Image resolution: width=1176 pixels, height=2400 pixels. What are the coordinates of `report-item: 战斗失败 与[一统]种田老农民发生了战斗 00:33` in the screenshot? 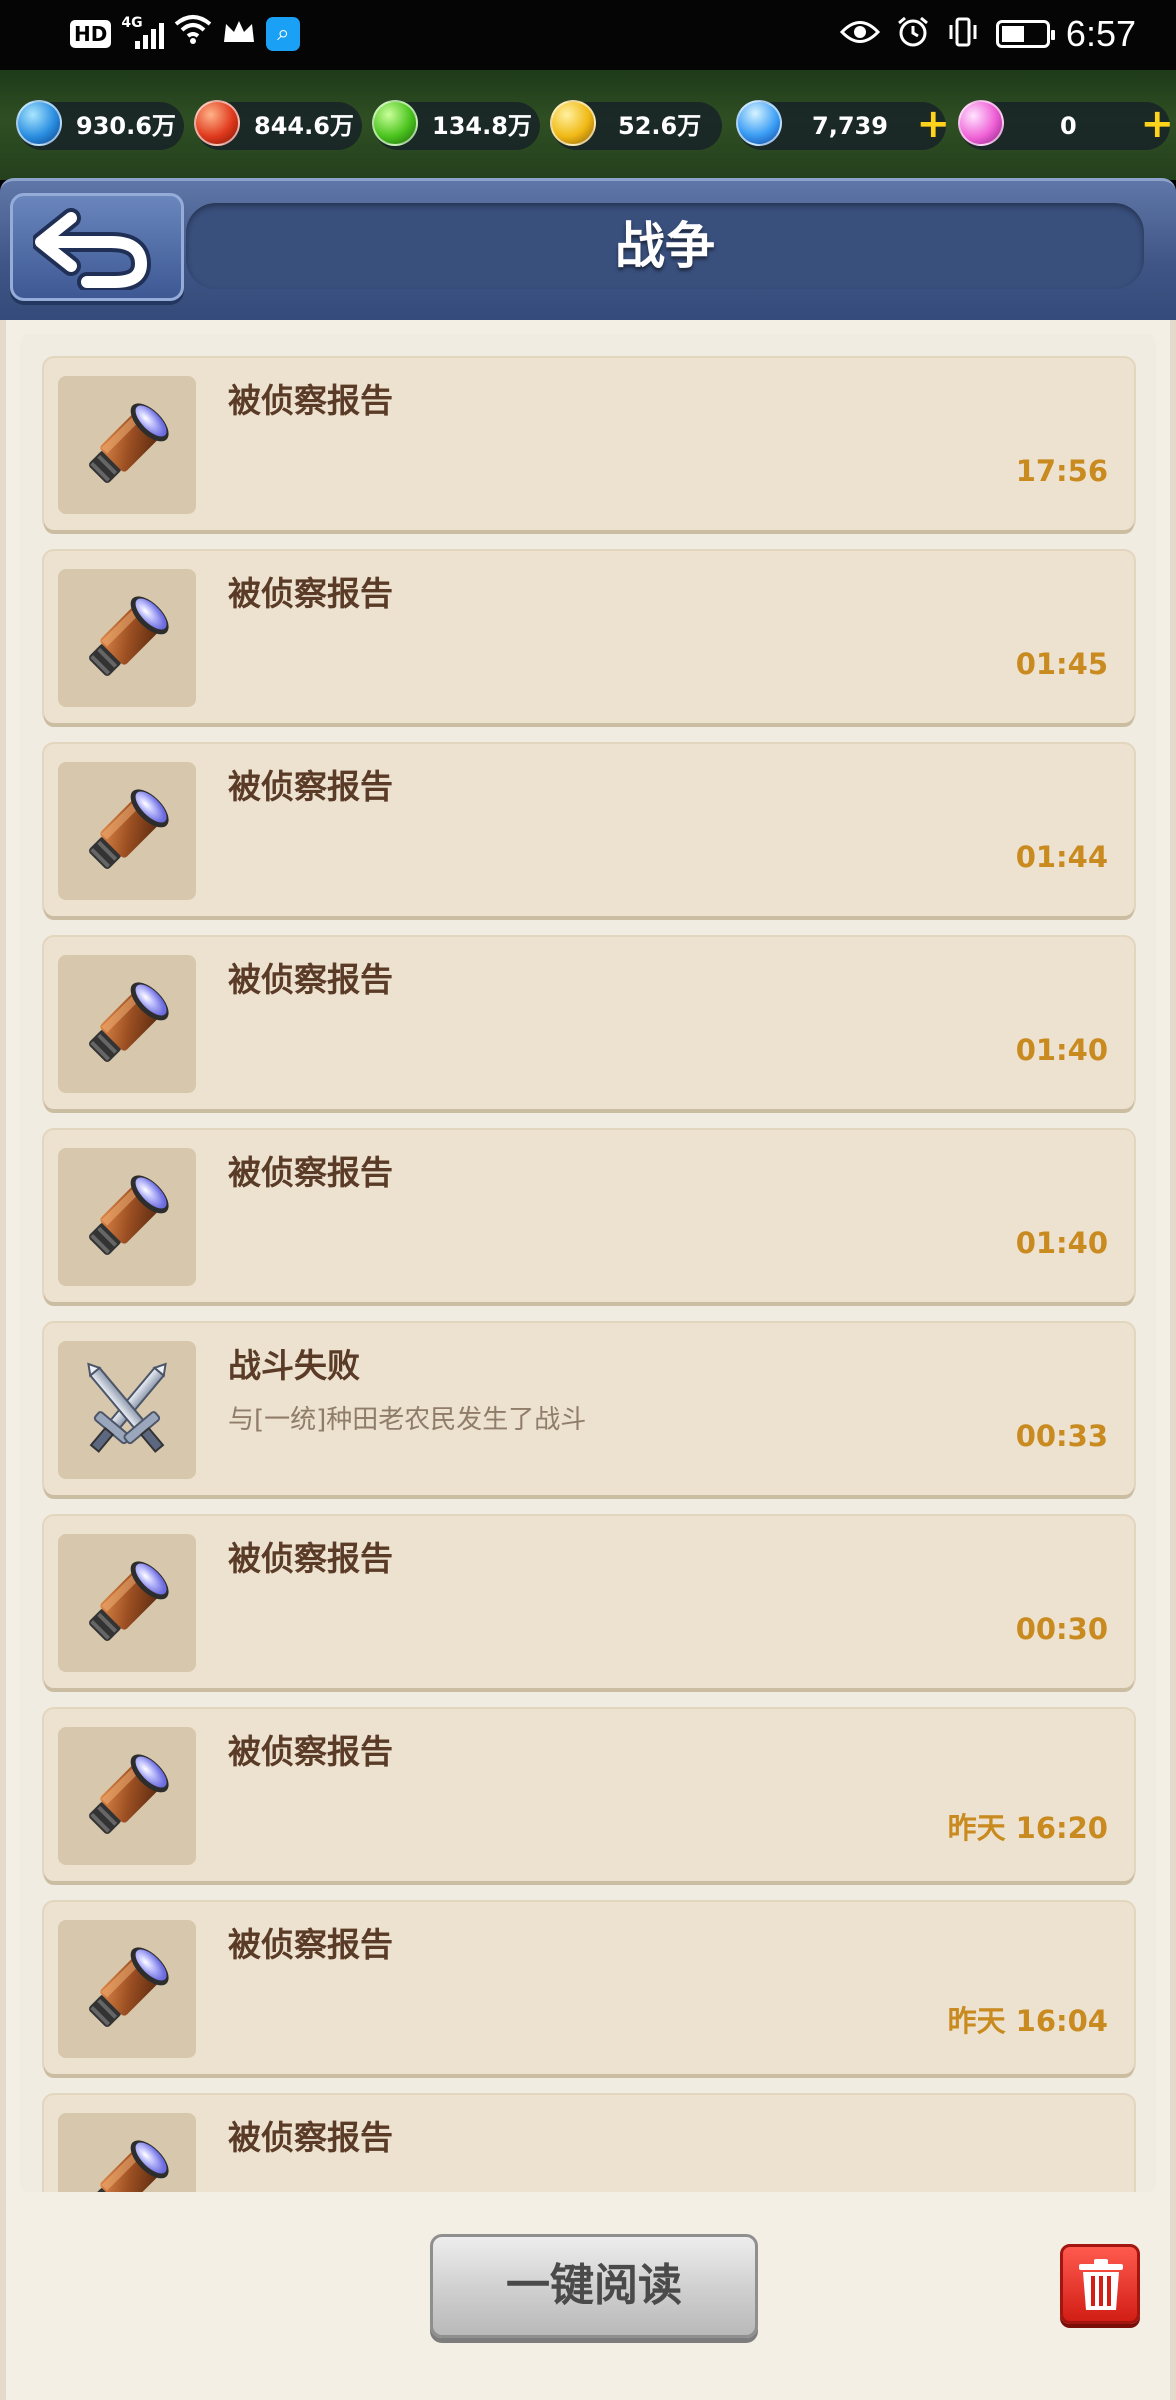 It's located at (589, 1409).